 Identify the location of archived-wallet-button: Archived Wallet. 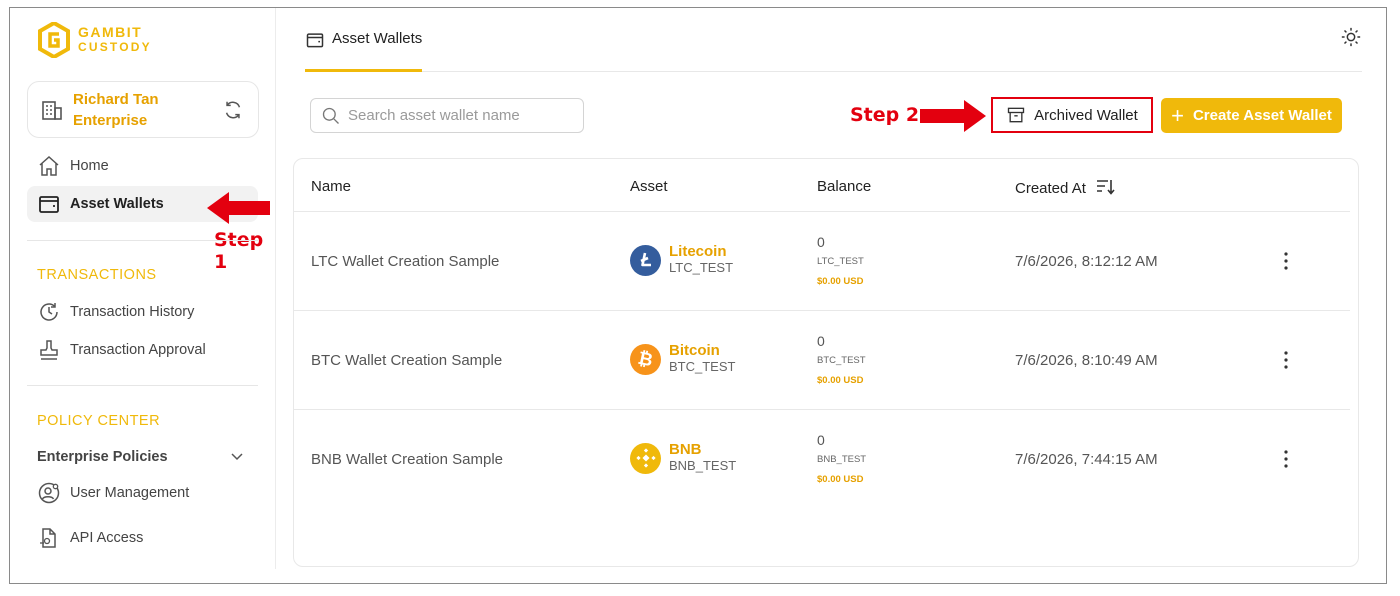
(1072, 115).